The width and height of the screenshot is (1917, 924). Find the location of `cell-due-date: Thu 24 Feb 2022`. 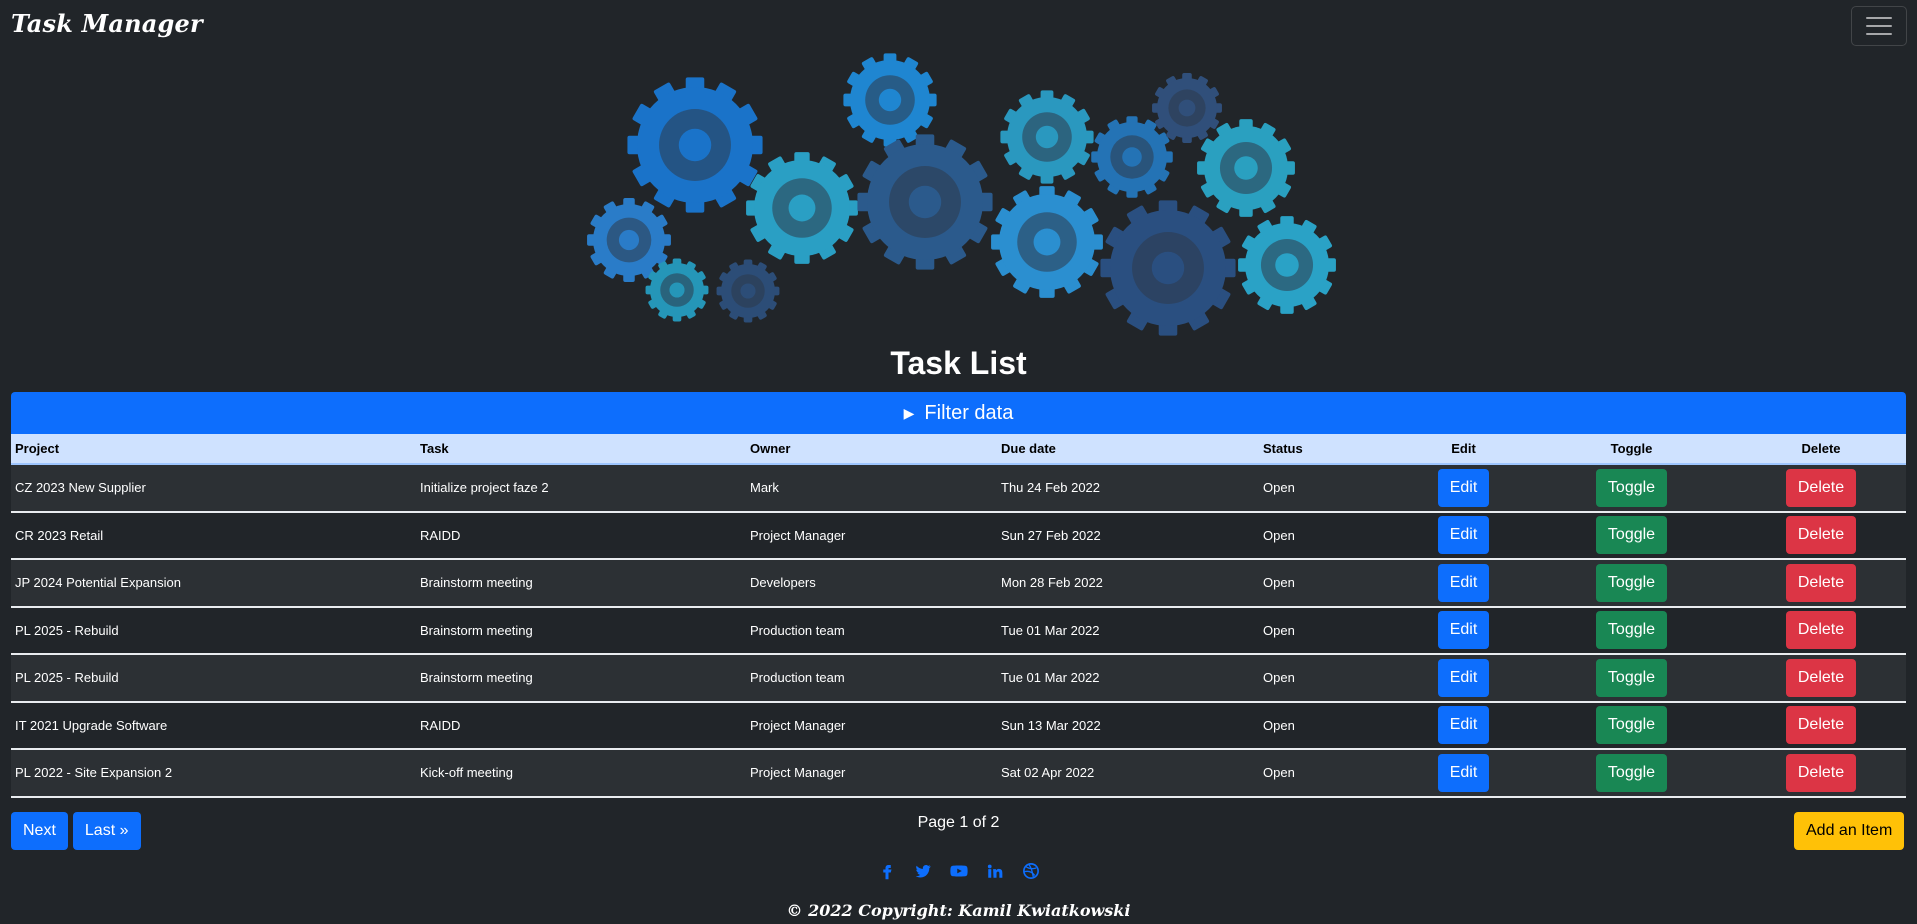

cell-due-date: Thu 24 Feb 2022 is located at coordinates (1128, 488).